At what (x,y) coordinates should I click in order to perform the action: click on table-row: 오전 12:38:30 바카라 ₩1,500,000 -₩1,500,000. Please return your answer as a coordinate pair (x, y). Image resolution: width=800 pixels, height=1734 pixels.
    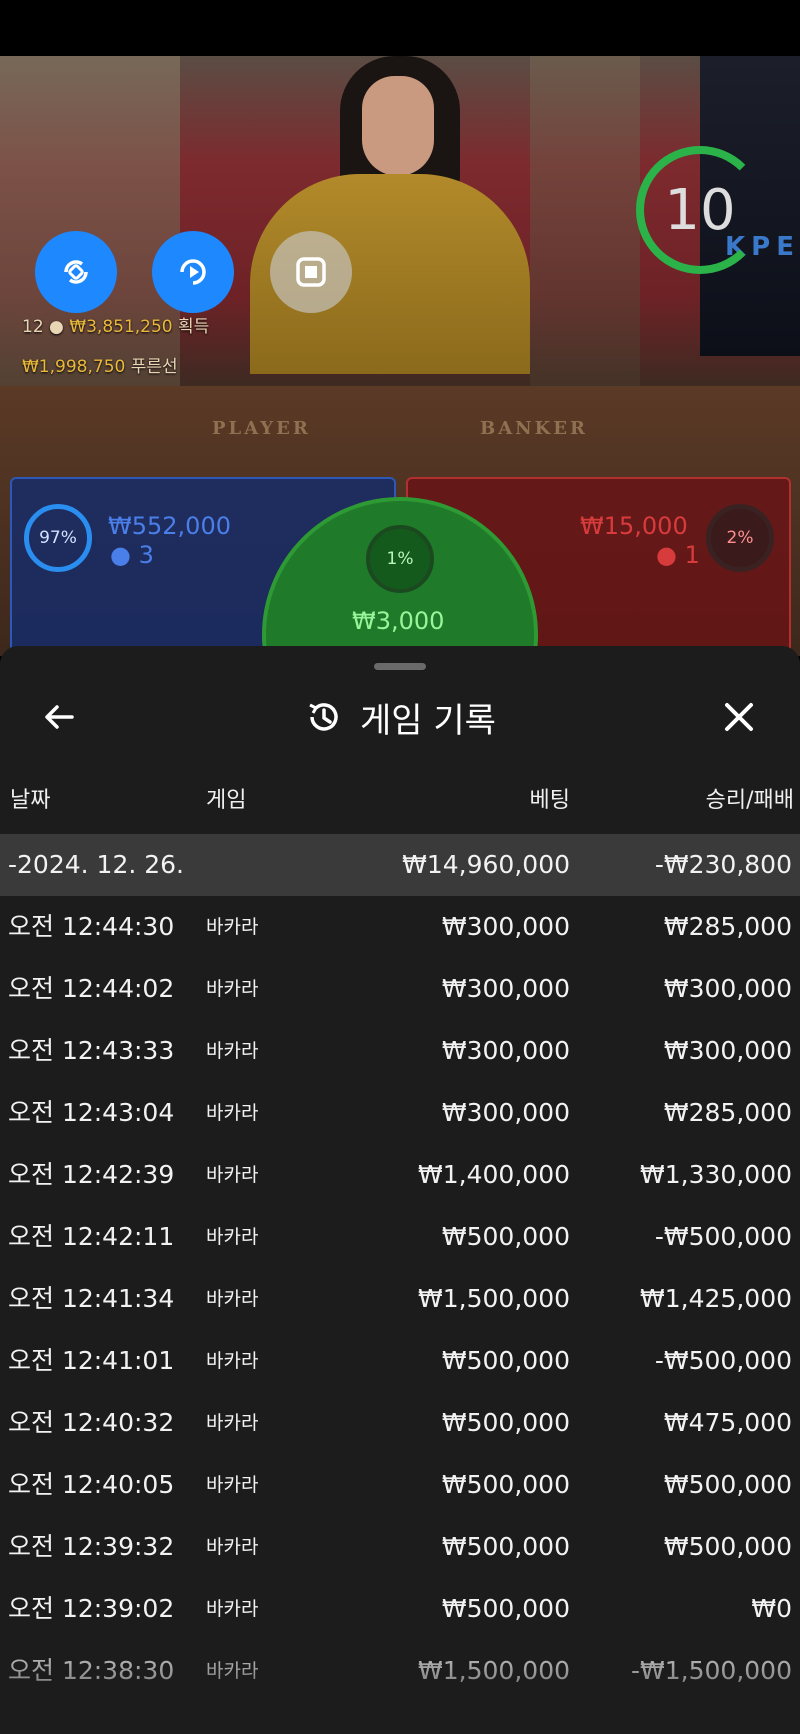
    Looking at the image, I should click on (400, 1671).